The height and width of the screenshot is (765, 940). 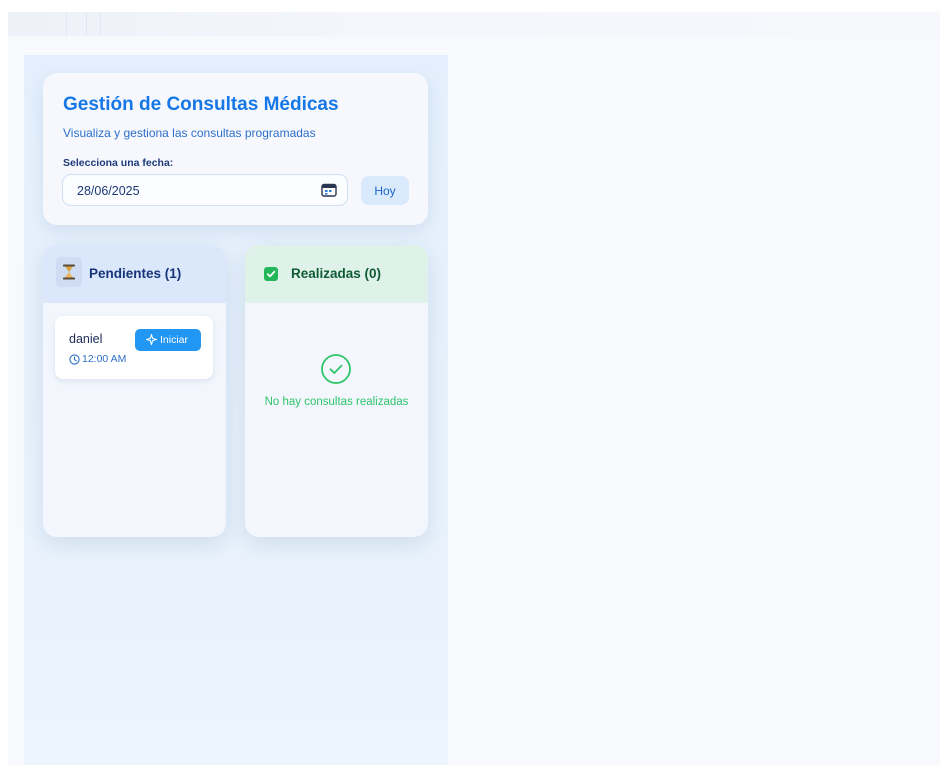 I want to click on check-circle-icon, so click(x=336, y=369).